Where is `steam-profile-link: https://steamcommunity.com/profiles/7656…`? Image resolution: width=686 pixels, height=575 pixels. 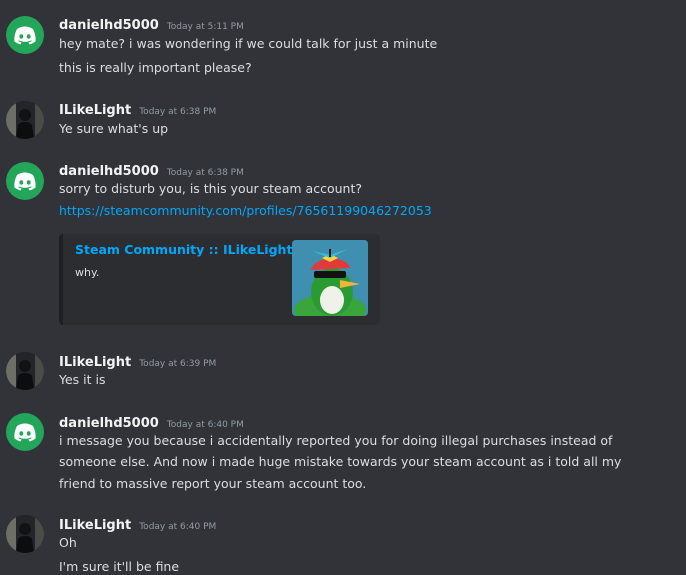
steam-profile-link: https://steamcommunity.com/profiles/7656… is located at coordinates (245, 210).